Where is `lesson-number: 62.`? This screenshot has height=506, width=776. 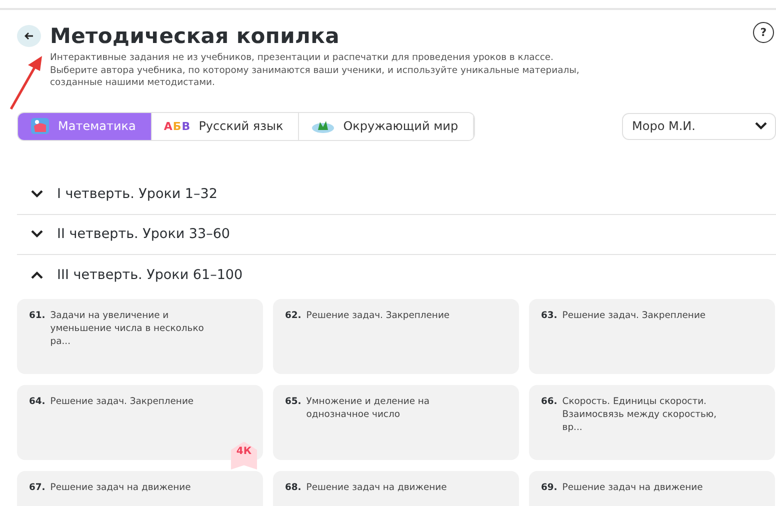
lesson-number: 62. is located at coordinates (293, 315).